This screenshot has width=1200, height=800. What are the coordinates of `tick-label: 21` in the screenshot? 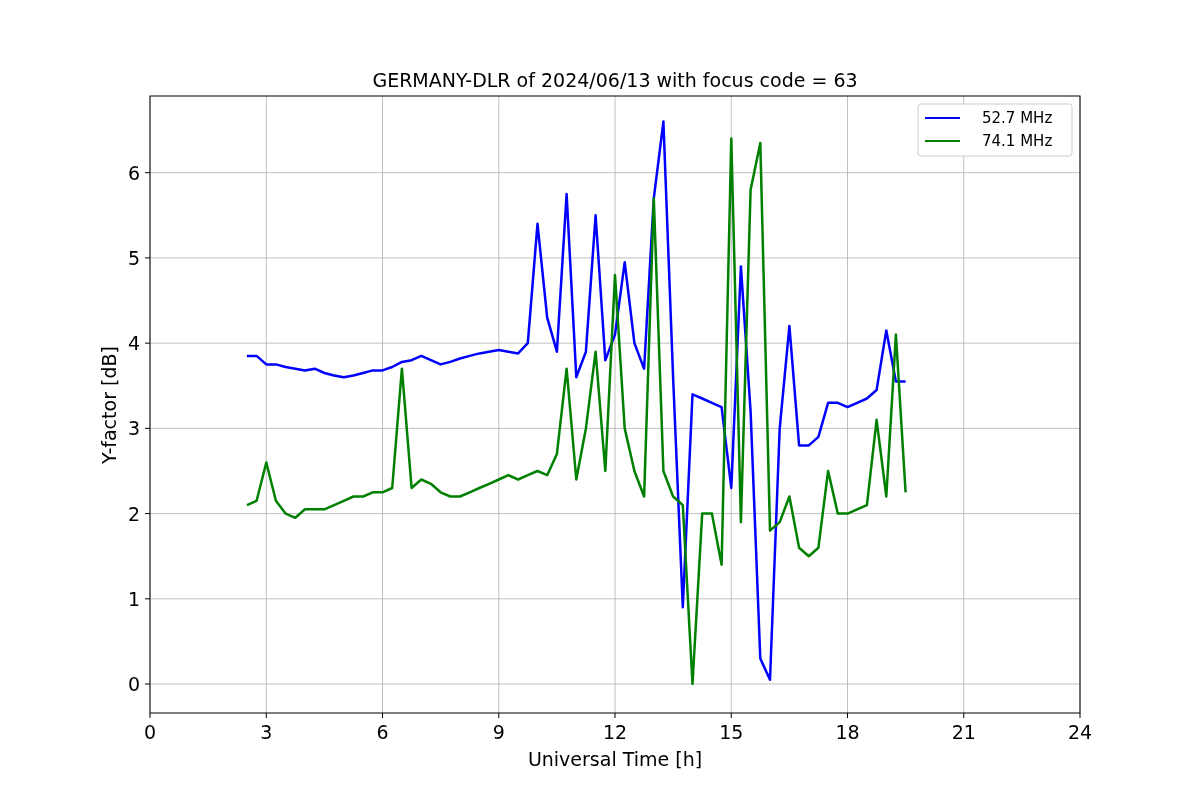 It's located at (963, 732).